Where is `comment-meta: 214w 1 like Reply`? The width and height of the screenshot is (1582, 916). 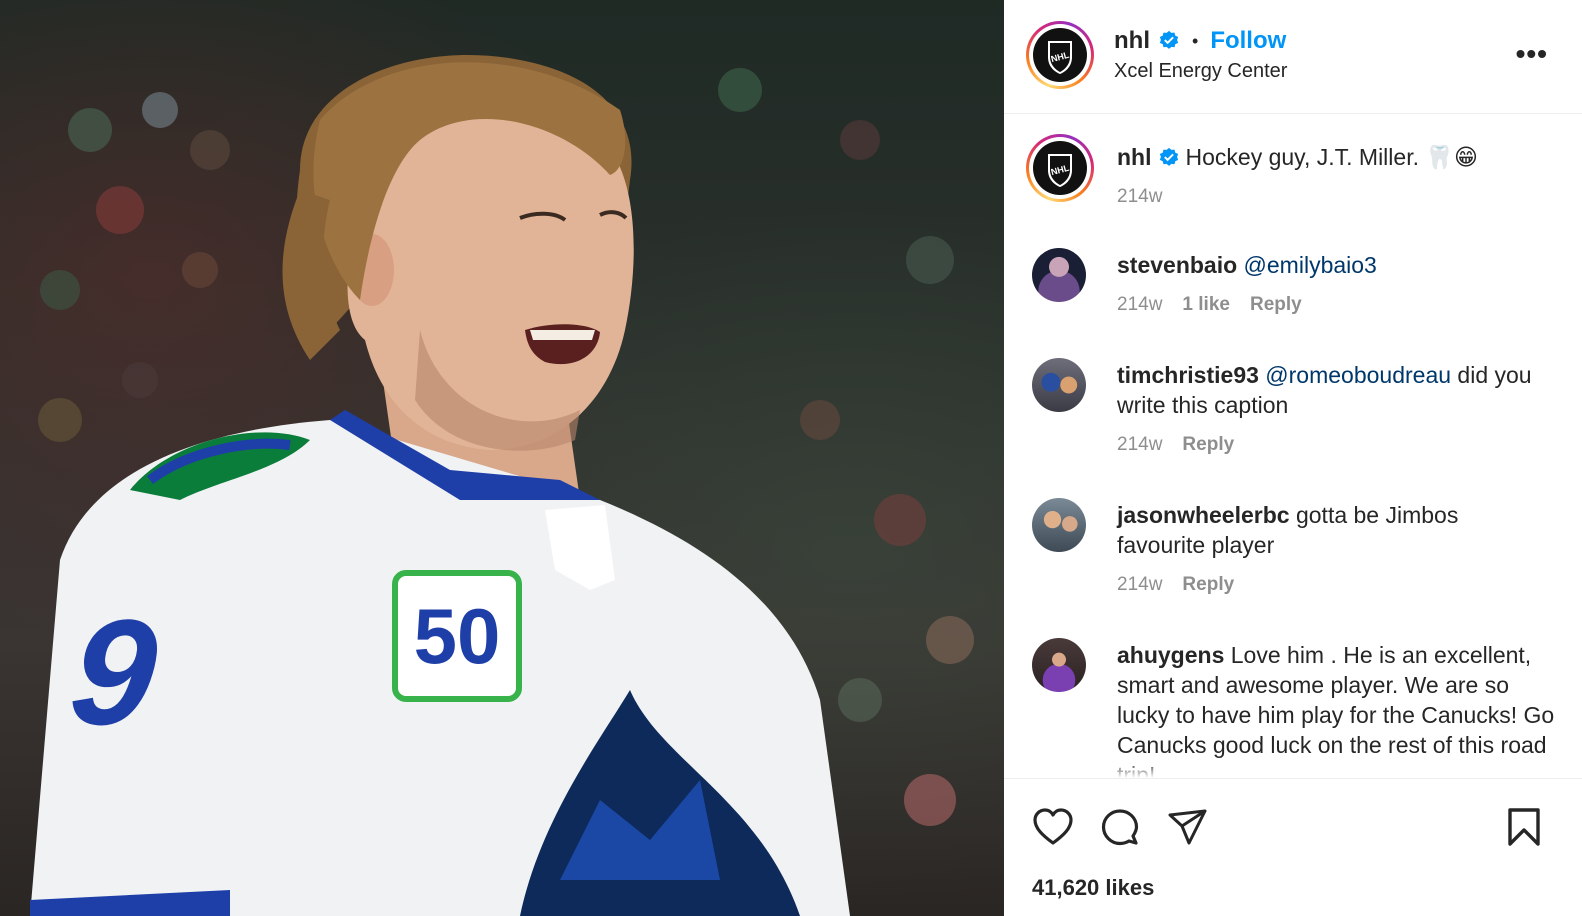
comment-meta: 214w 1 like Reply is located at coordinates (1209, 305).